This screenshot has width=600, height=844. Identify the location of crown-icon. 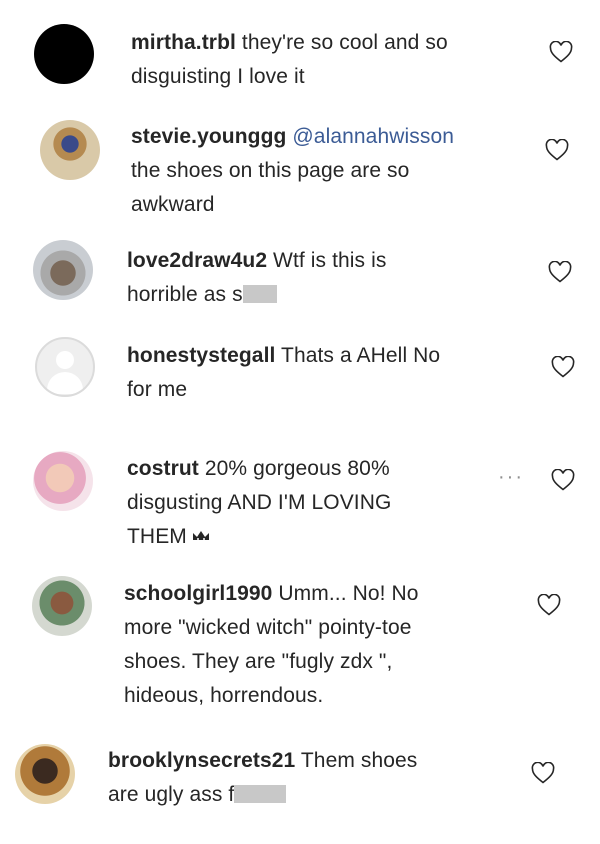
(200, 537).